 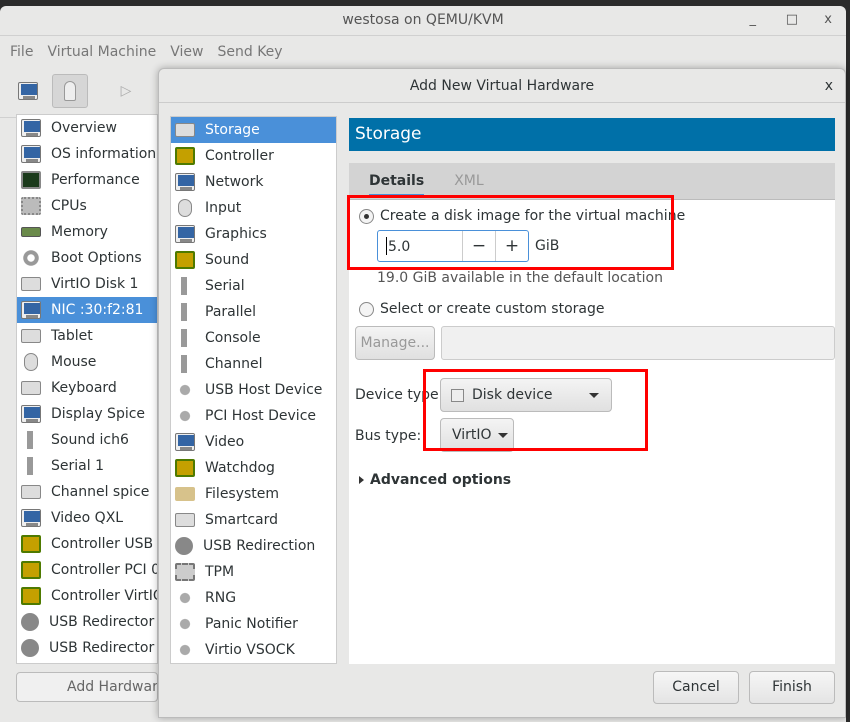 What do you see at coordinates (90, 440) in the screenshot?
I see `list-item-label: Sound ich6` at bounding box center [90, 440].